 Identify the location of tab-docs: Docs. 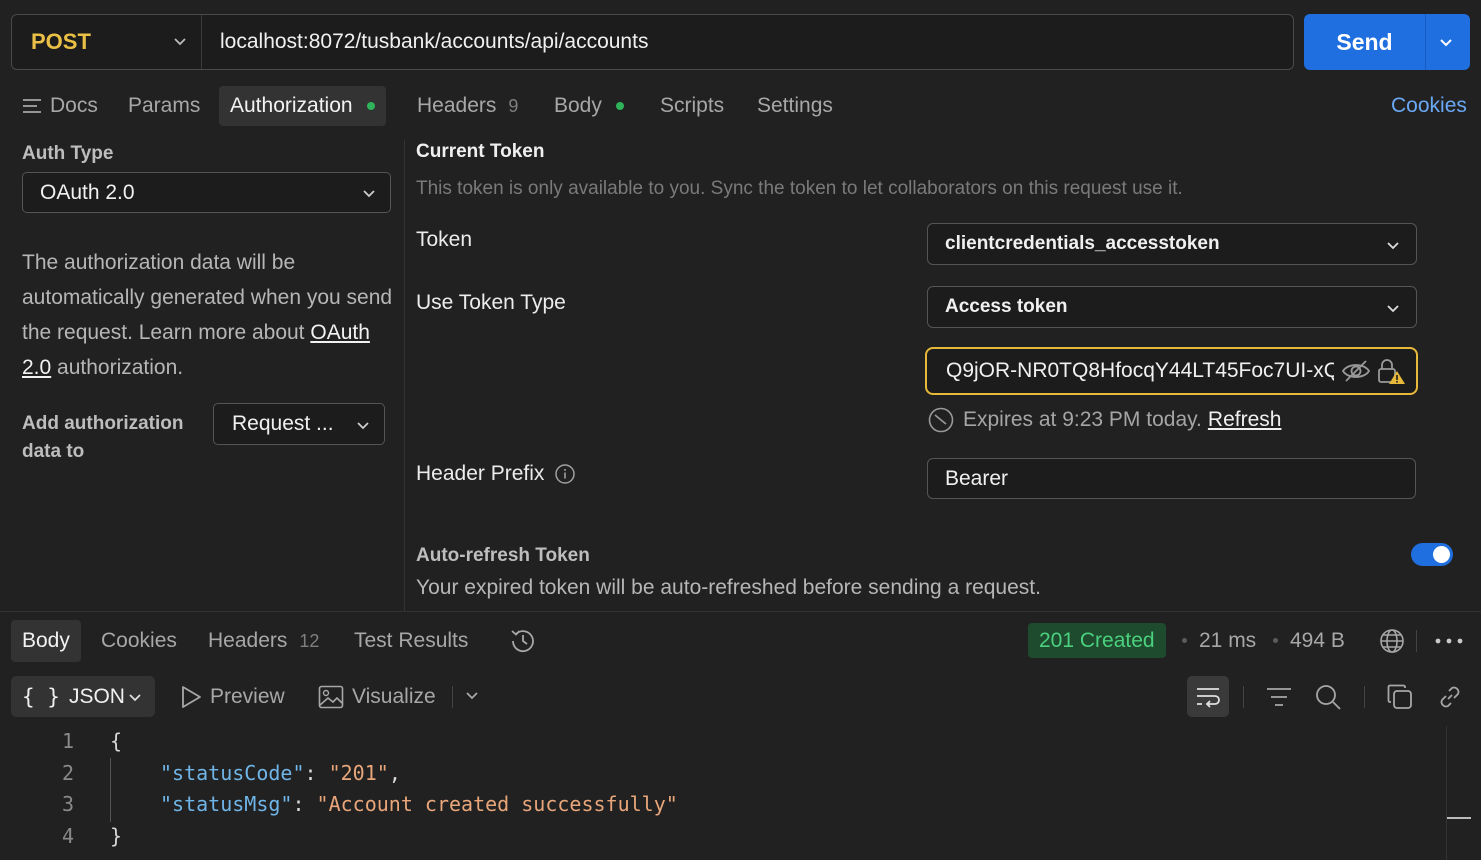
(60, 106).